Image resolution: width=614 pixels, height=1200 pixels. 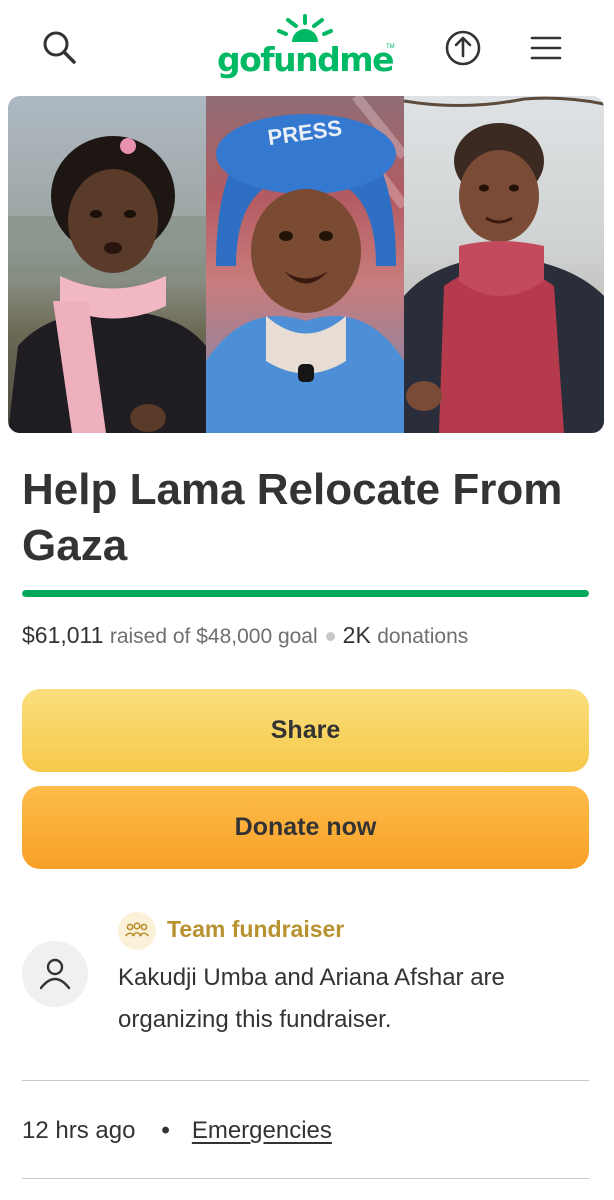 I want to click on logo-trademark: TM, so click(x=390, y=47).